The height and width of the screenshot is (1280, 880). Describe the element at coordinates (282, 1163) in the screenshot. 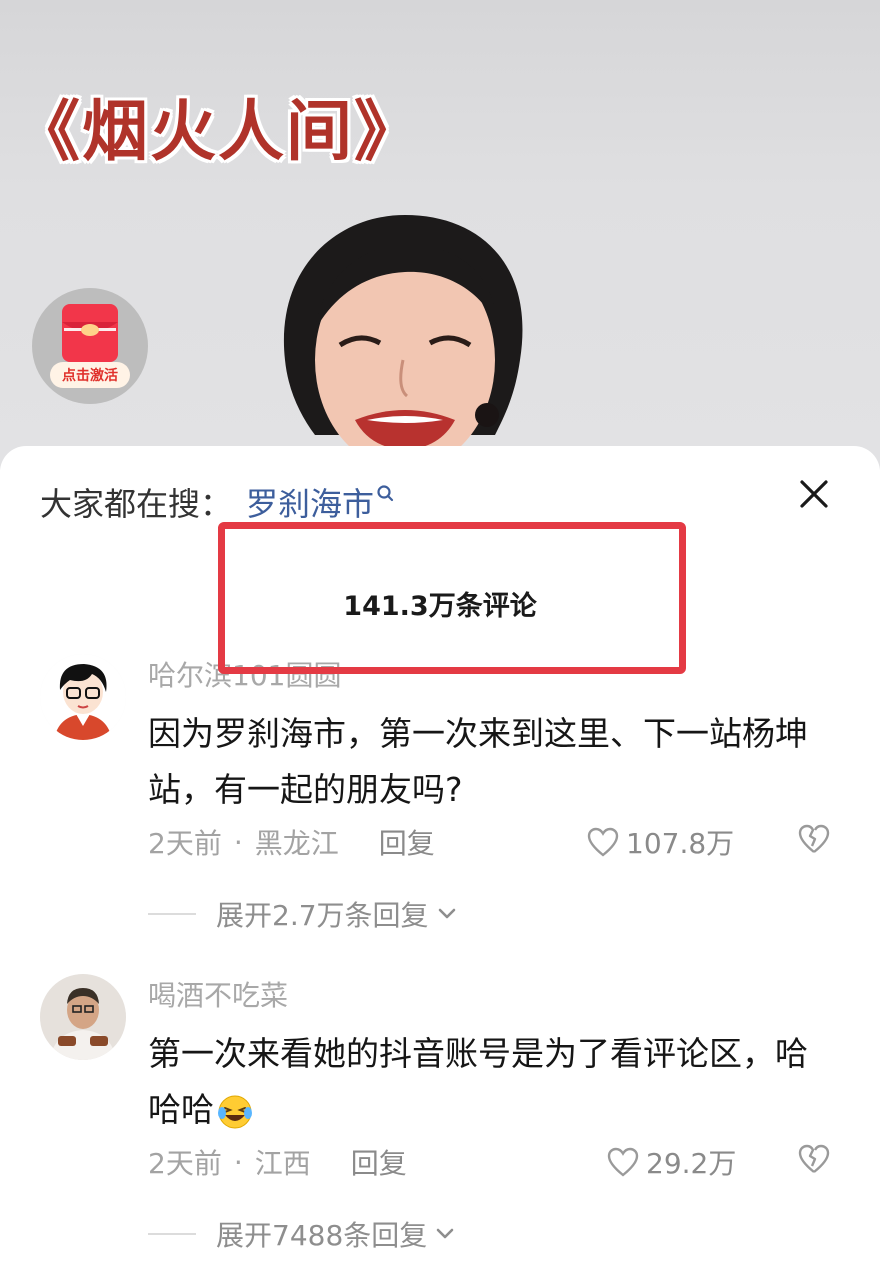

I see `comment-location: 江西` at that location.